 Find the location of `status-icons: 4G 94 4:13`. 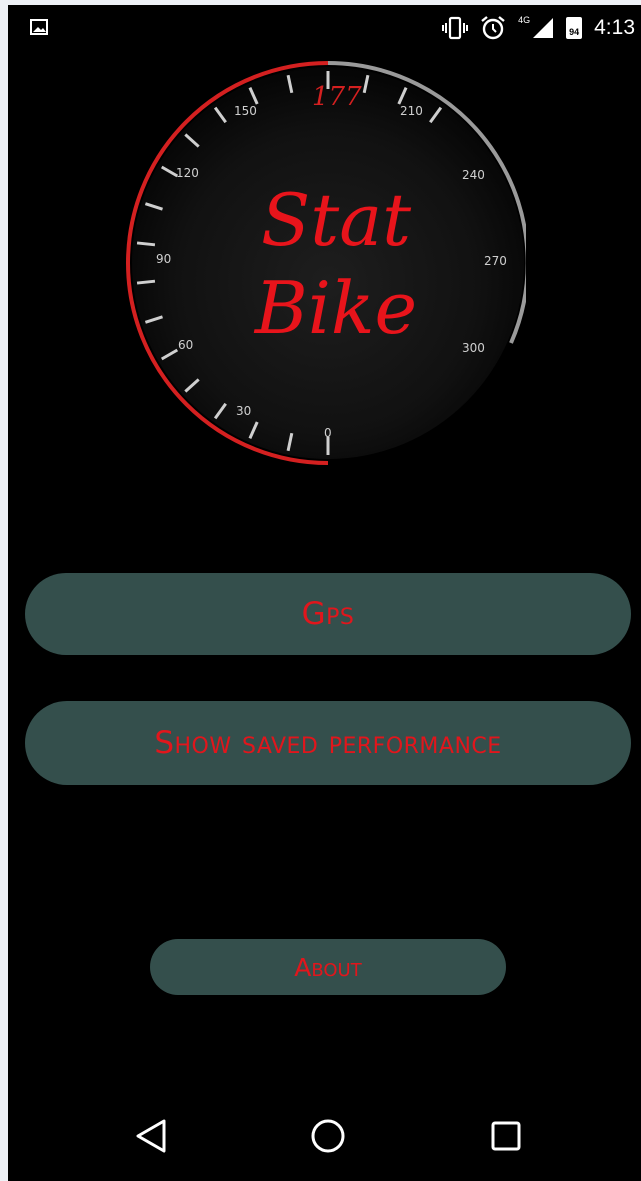

status-icons: 4G 94 4:13 is located at coordinates (538, 28).